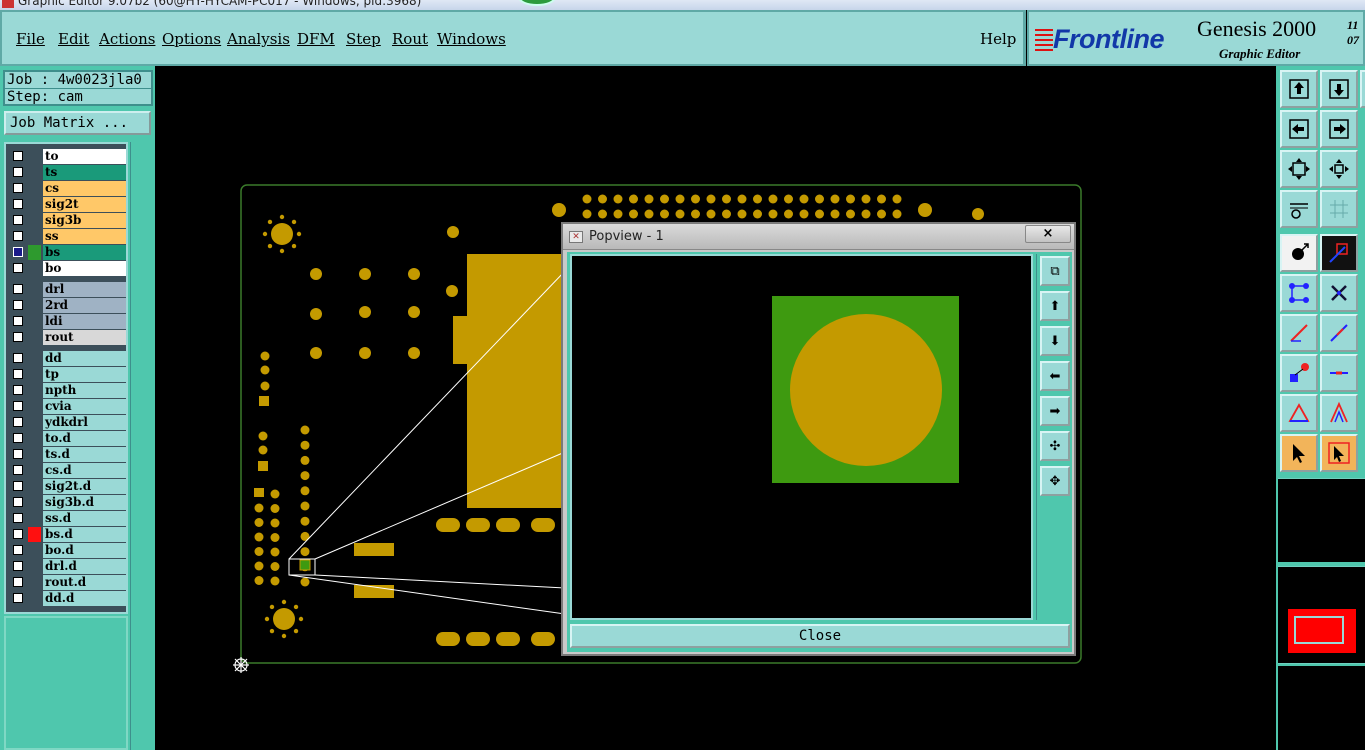  I want to click on layer-row-to: to, so click(67, 156).